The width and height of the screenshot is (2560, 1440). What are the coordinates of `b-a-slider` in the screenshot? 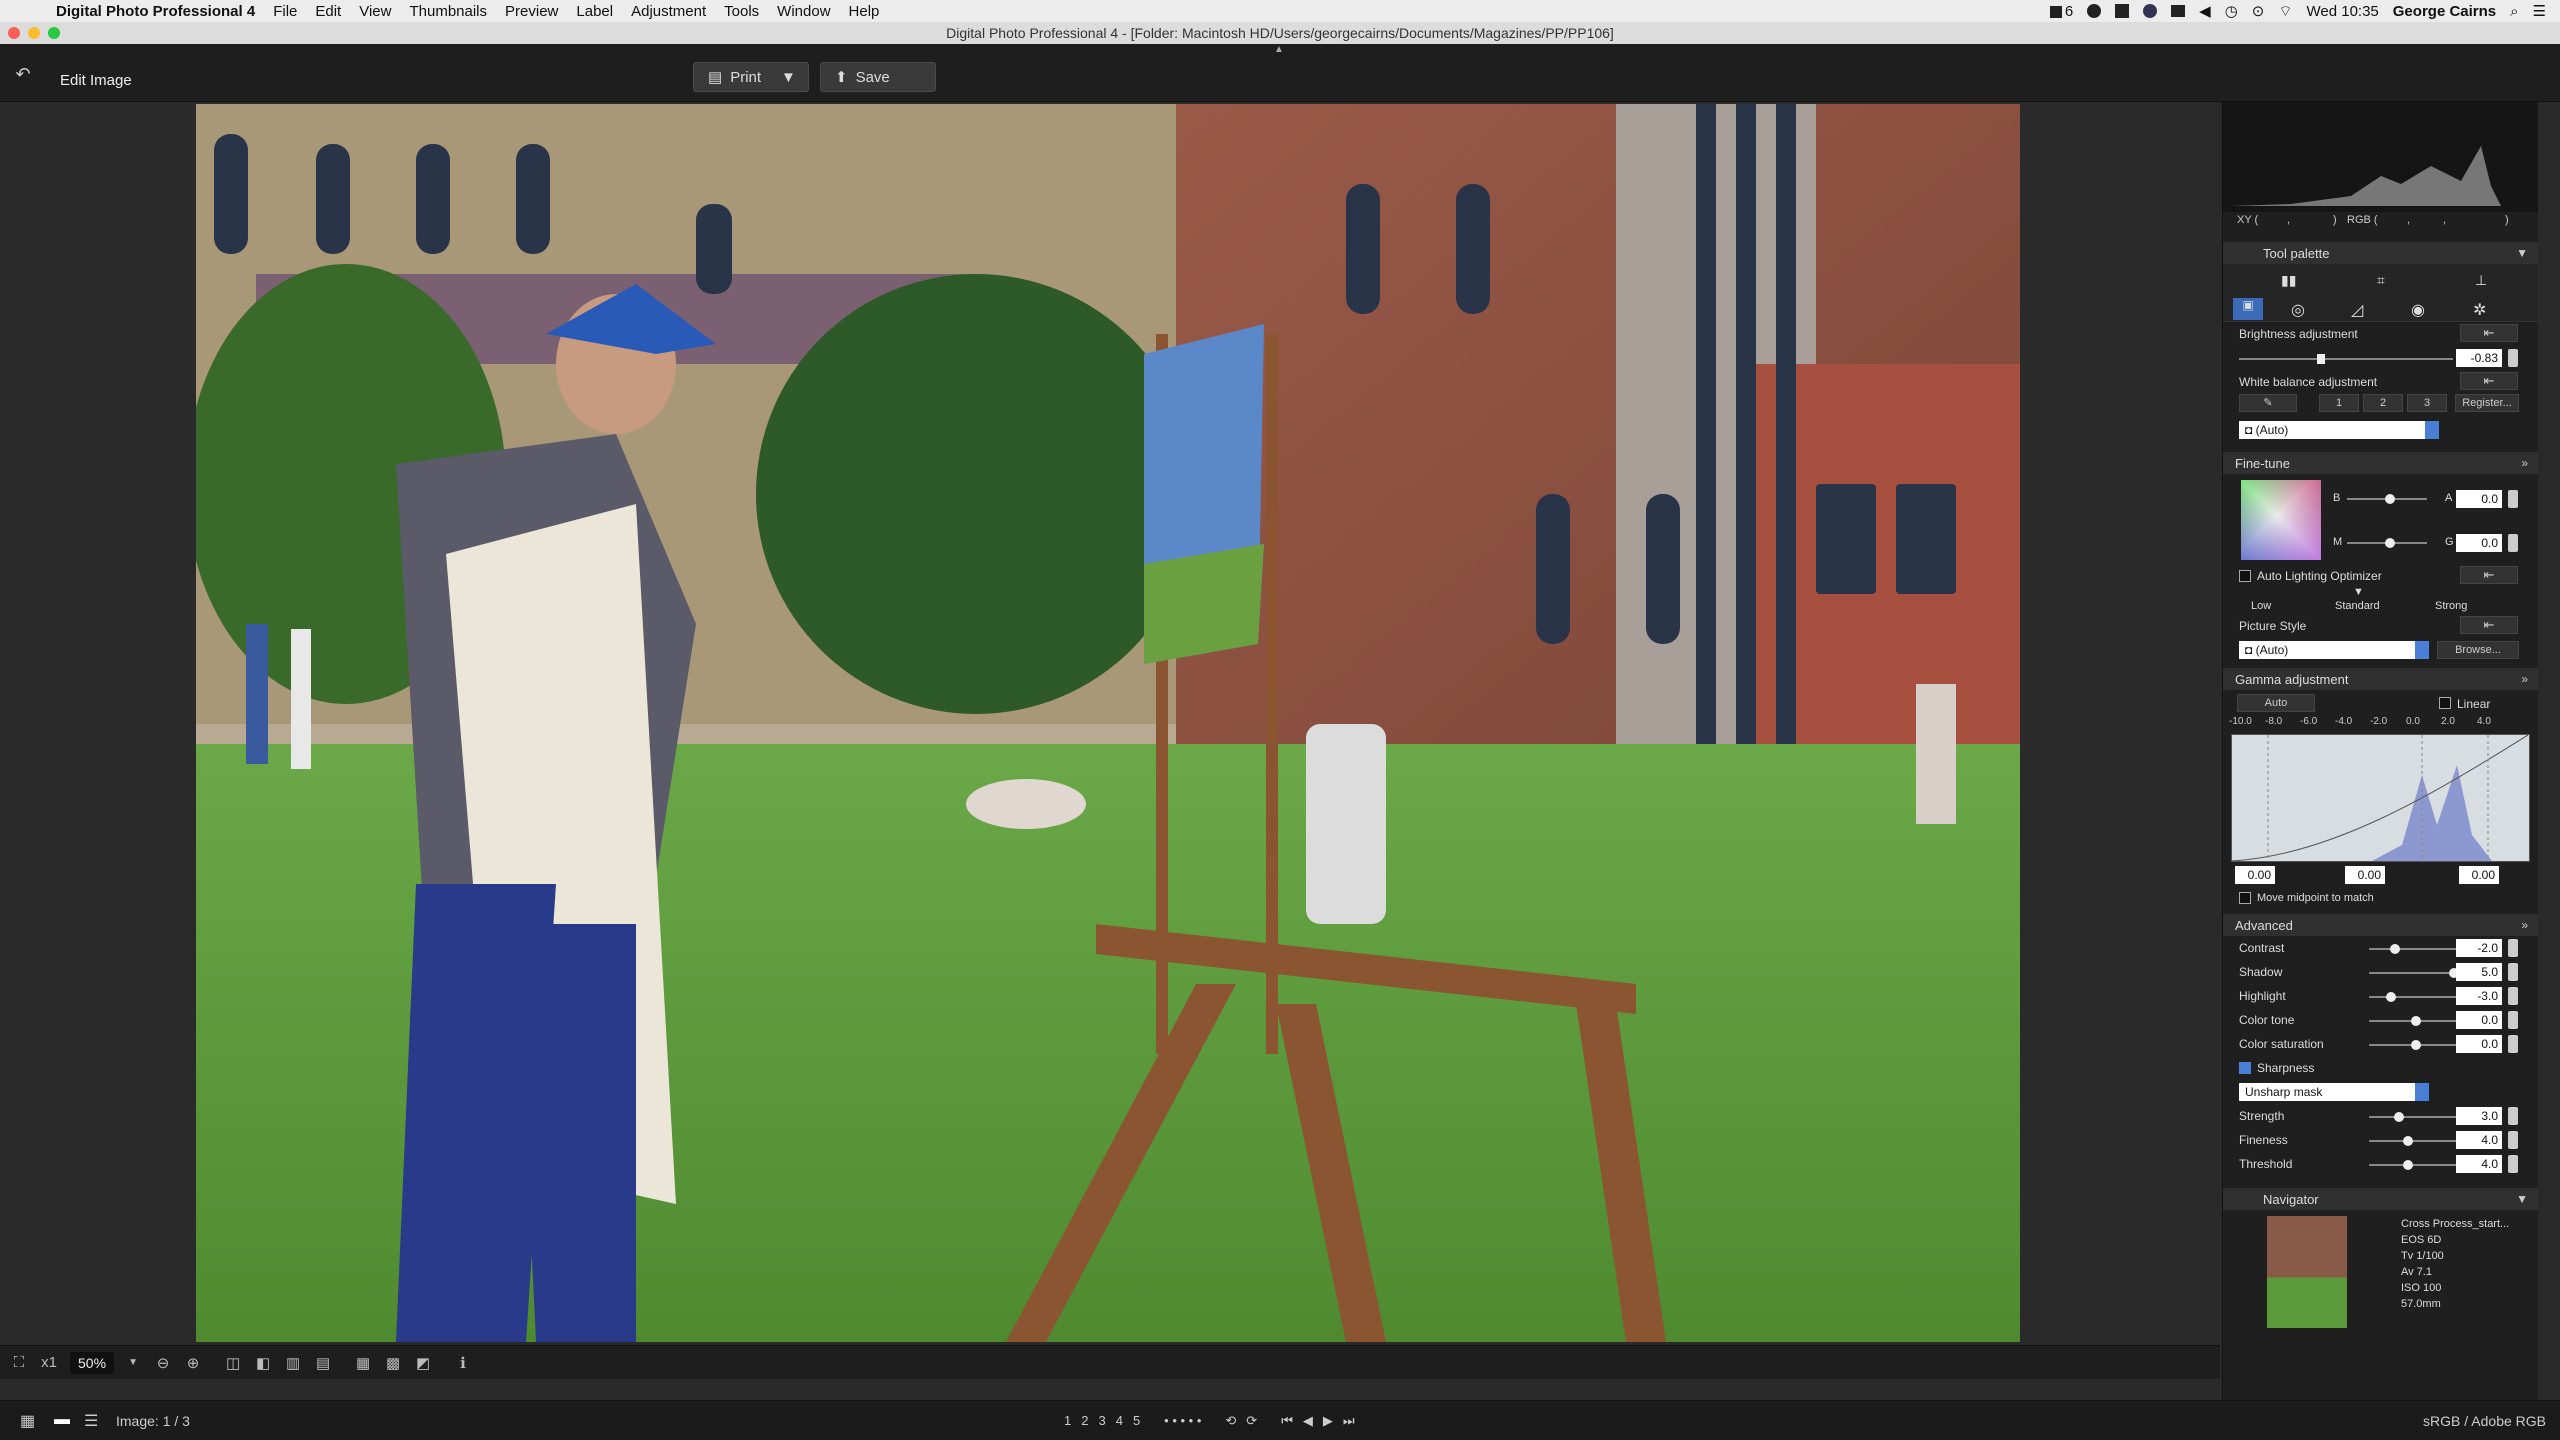 It's located at (2387, 499).